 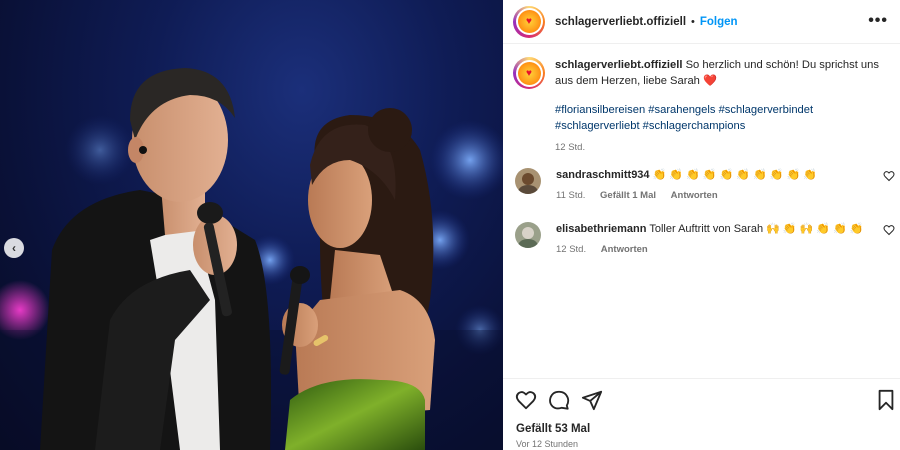 What do you see at coordinates (603, 175) in the screenshot?
I see `comment-username: sandraschmitt934` at bounding box center [603, 175].